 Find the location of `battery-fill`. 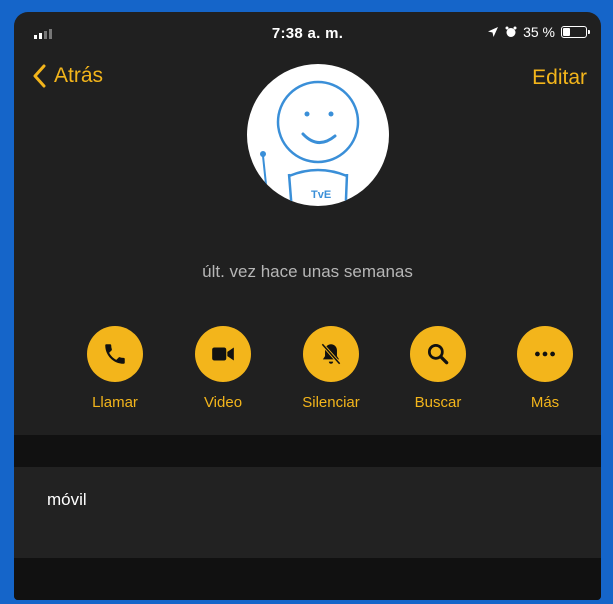

battery-fill is located at coordinates (567, 32).